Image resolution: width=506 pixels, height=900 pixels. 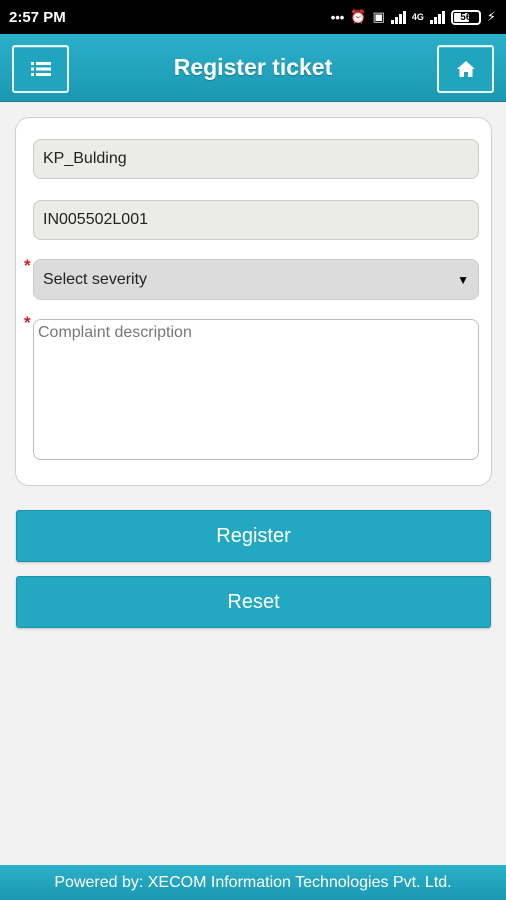 I want to click on description-required-mark: *, so click(x=27, y=322).